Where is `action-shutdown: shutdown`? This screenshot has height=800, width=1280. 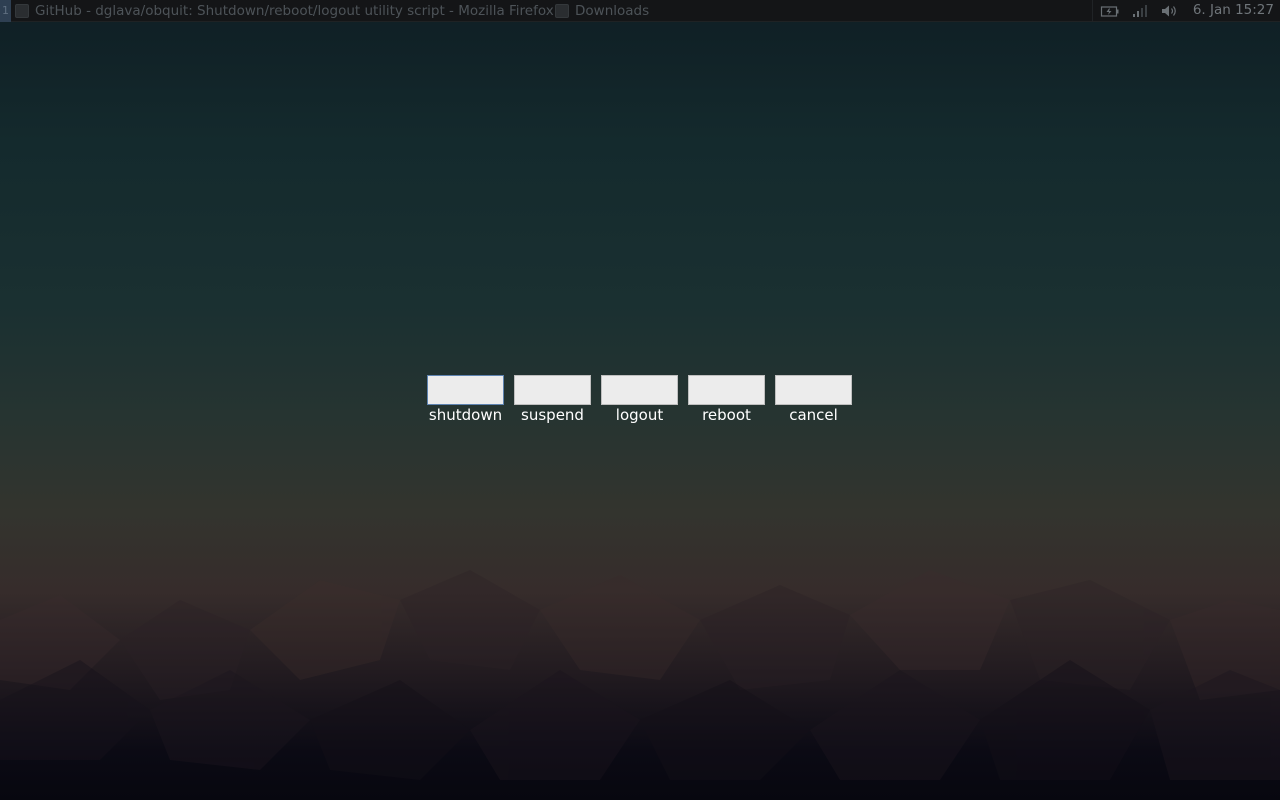
action-shutdown: shutdown is located at coordinates (465, 399).